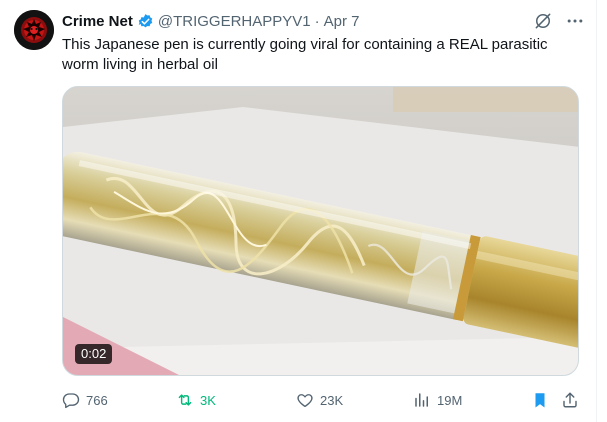 This screenshot has width=607, height=422. What do you see at coordinates (85, 400) in the screenshot?
I see `reply-button: 766` at bounding box center [85, 400].